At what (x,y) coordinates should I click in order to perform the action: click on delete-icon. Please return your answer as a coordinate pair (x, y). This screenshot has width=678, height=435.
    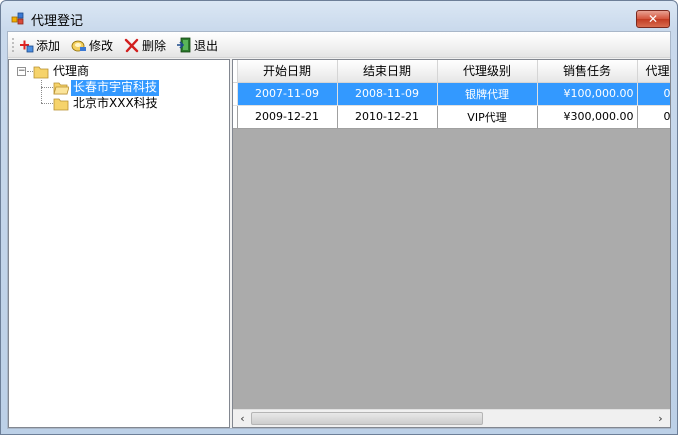
    Looking at the image, I should click on (131, 45).